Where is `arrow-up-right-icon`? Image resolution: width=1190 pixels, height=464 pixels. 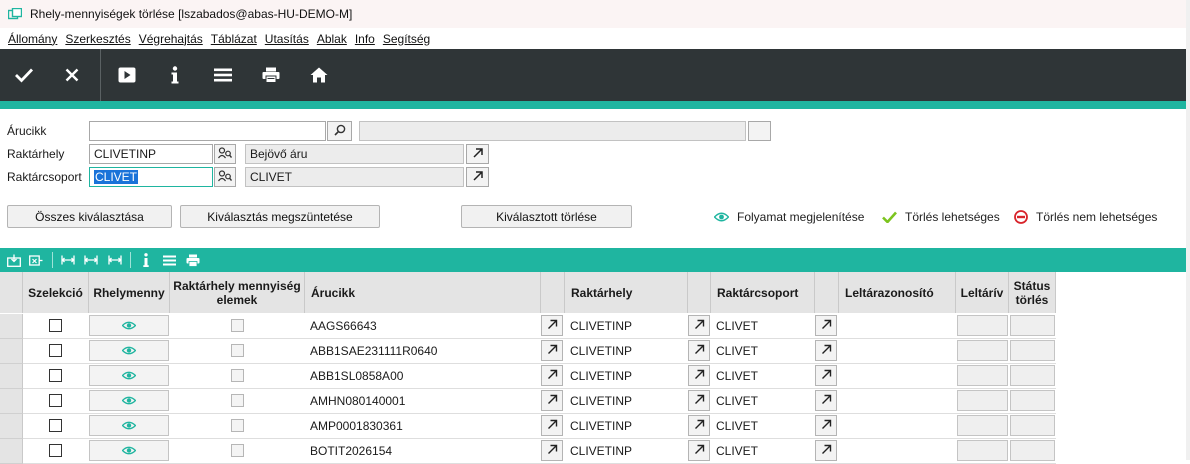
arrow-up-right-icon is located at coordinates (826, 376).